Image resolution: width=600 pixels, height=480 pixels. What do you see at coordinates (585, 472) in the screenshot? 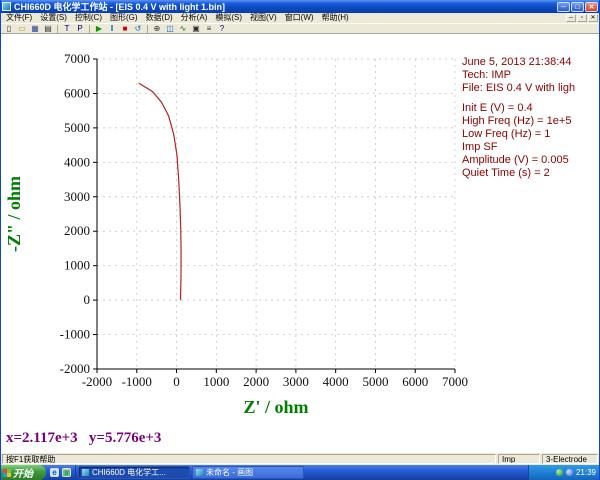
I see `tray-clock: 21:39` at bounding box center [585, 472].